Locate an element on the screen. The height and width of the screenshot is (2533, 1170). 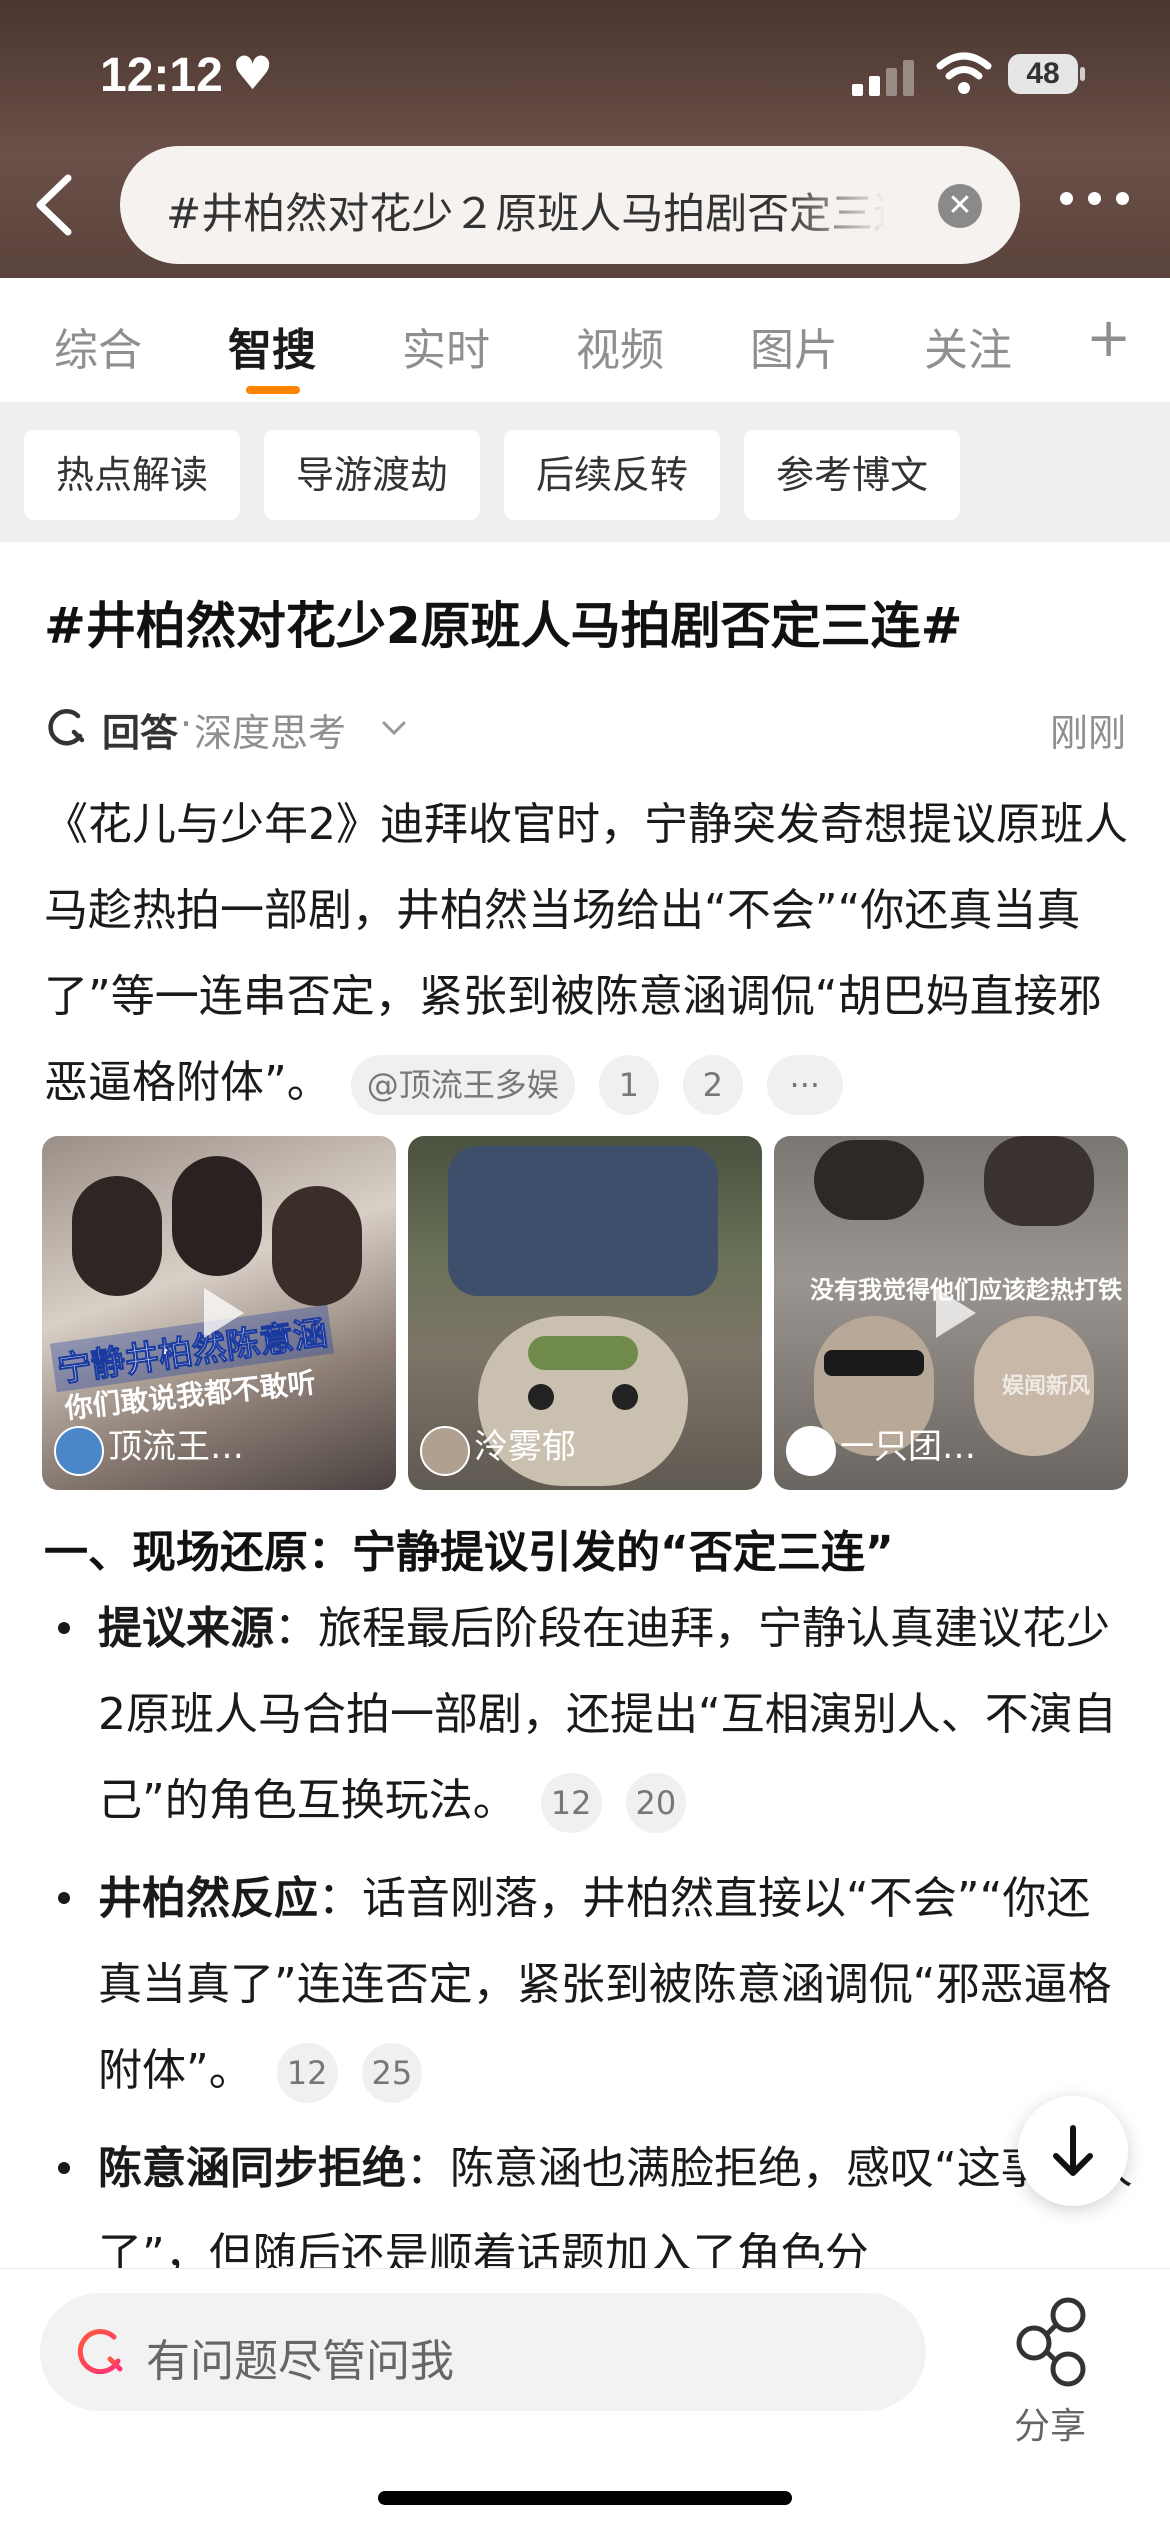
status-time: 12:12 is located at coordinates (161, 75).